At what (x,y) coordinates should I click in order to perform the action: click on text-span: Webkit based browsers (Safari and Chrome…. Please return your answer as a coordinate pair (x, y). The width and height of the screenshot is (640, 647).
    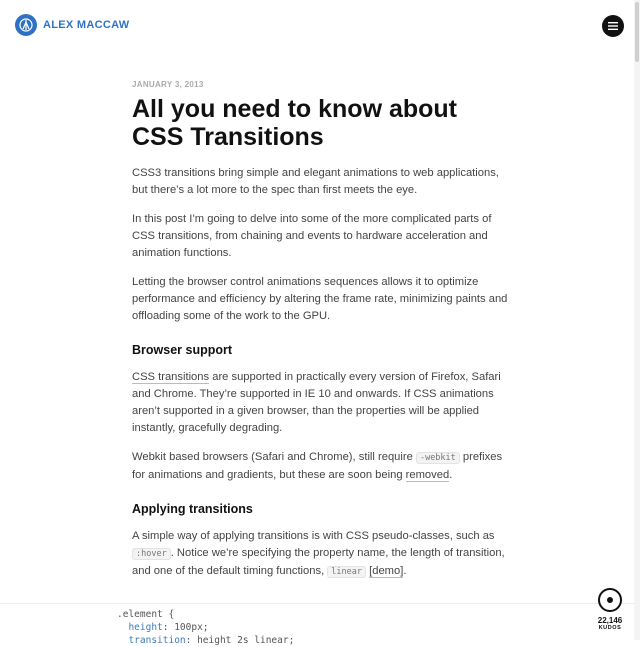
    Looking at the image, I should click on (274, 457).